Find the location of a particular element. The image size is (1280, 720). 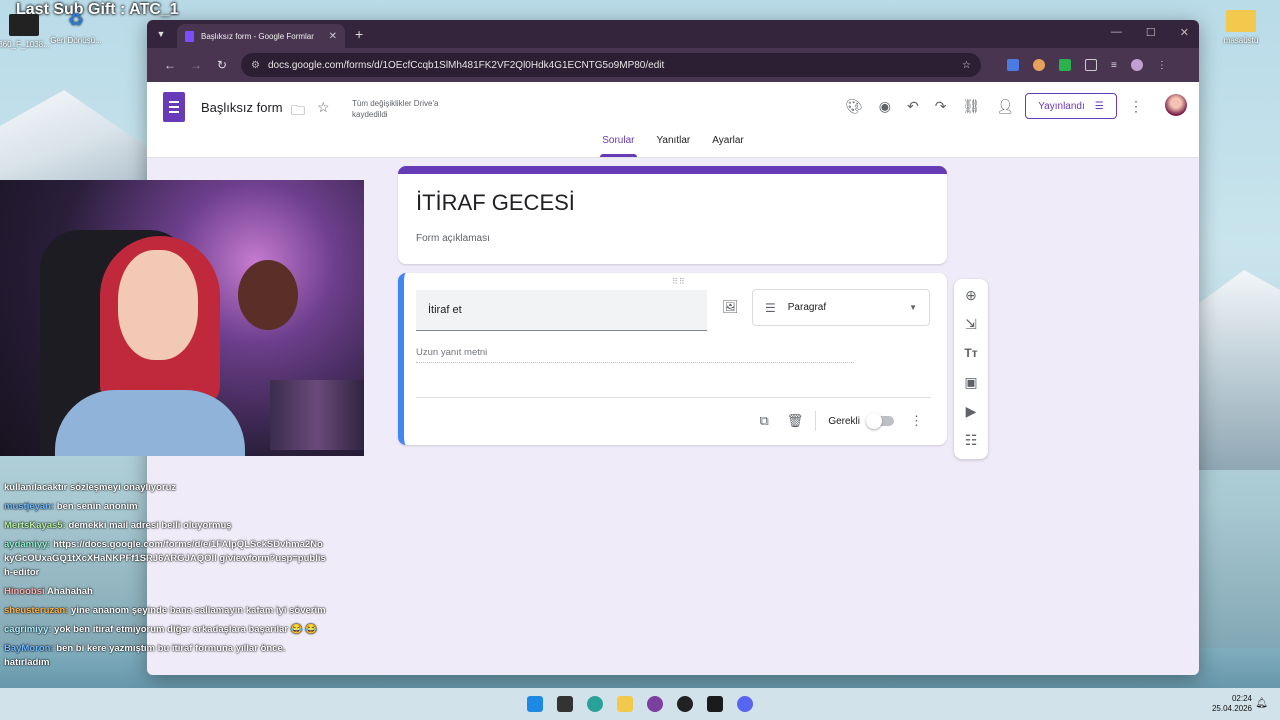

discord-icon is located at coordinates (745, 704).